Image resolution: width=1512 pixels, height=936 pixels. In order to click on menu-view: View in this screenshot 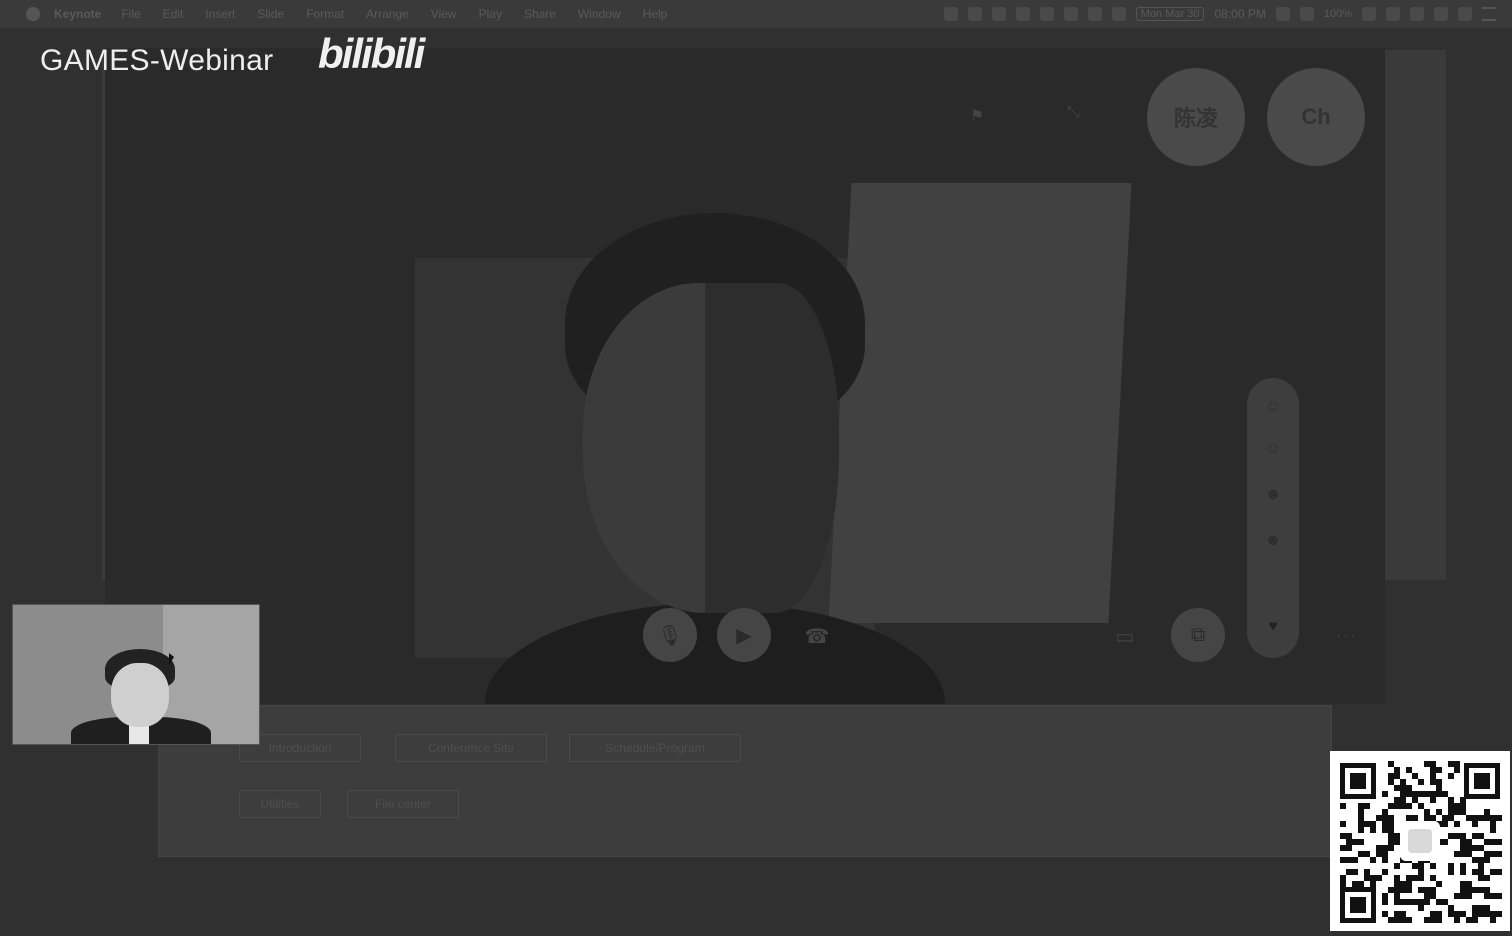, I will do `click(444, 14)`.